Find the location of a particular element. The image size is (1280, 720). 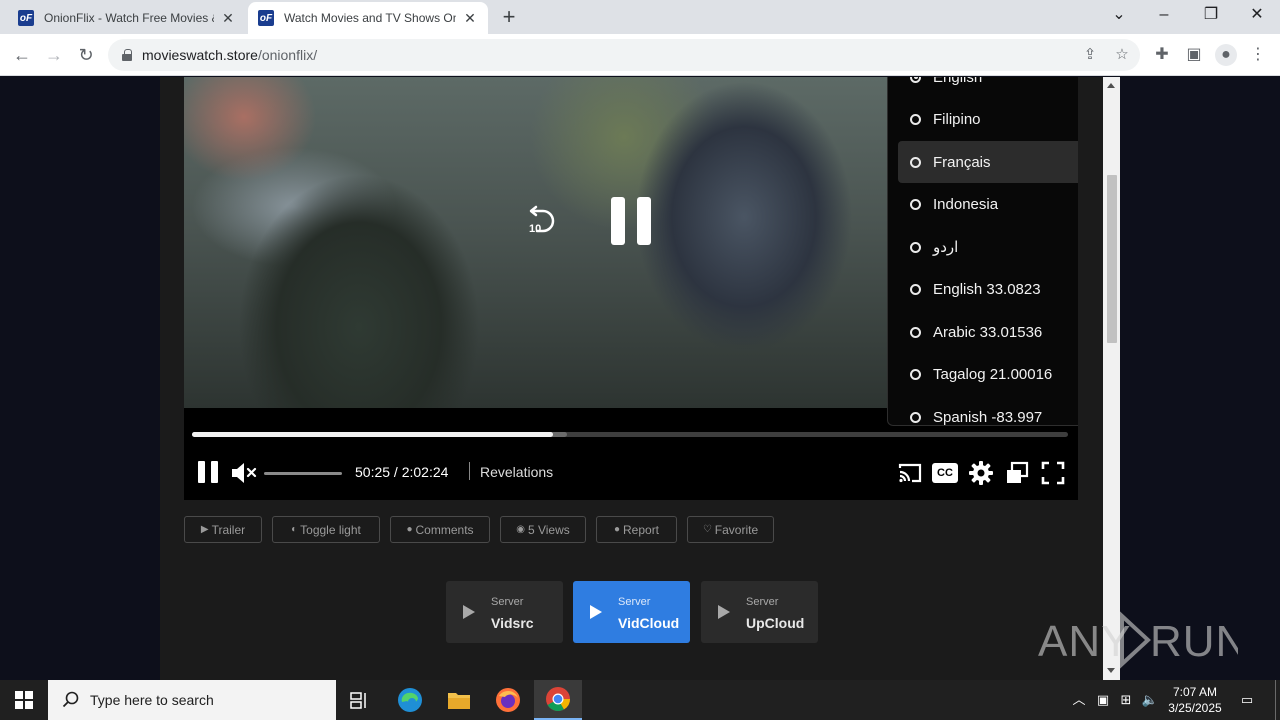

forward-arrow-icon: → is located at coordinates (54, 55).